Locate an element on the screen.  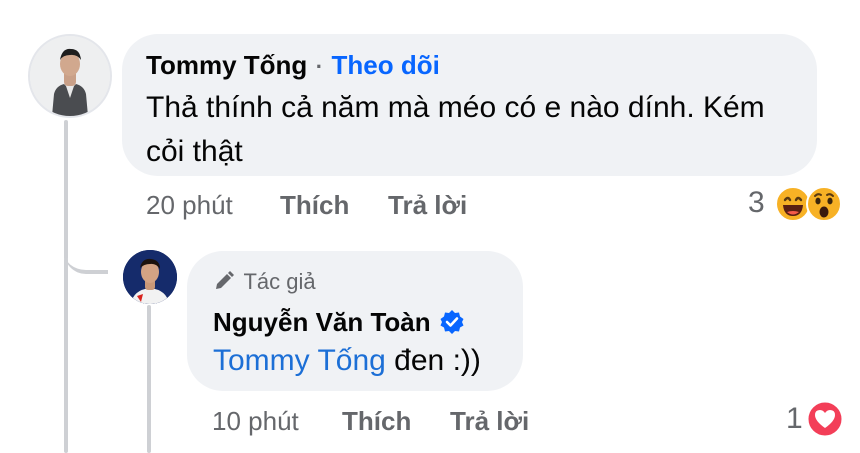
comment-reaction-count: 3 is located at coordinates (756, 203).